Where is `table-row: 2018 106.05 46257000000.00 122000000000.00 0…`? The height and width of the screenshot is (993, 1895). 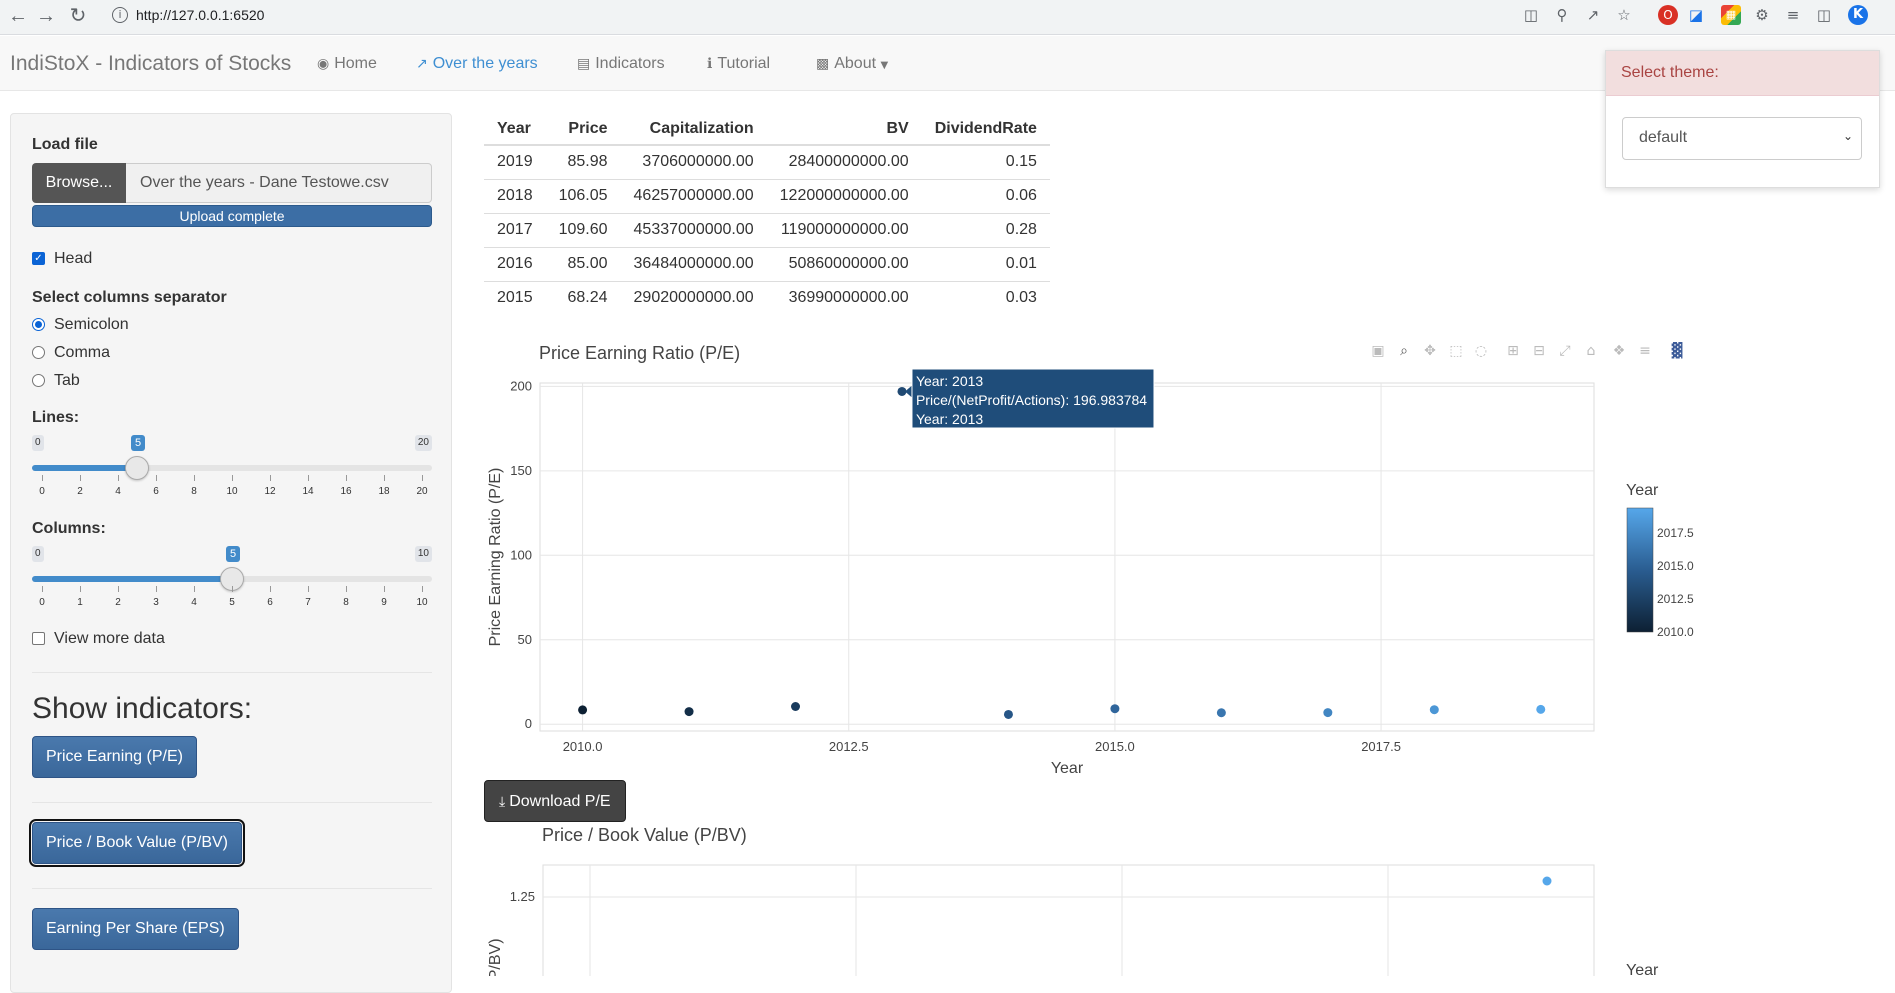 table-row: 2018 106.05 46257000000.00 122000000000.00 0… is located at coordinates (767, 195).